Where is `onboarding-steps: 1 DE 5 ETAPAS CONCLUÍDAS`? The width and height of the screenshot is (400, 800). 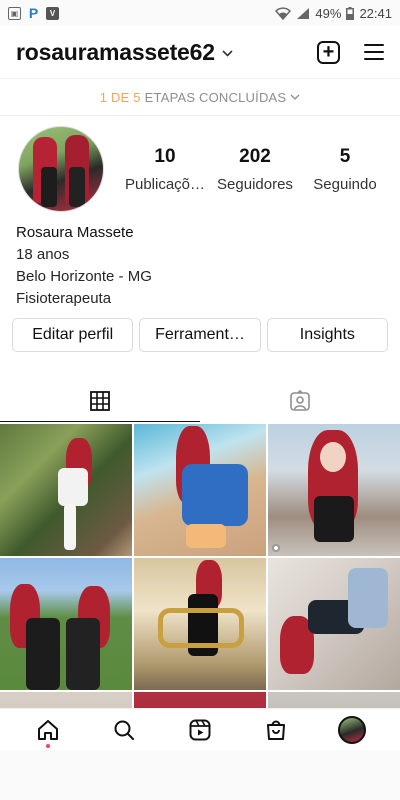 onboarding-steps: 1 DE 5 ETAPAS CONCLUÍDAS is located at coordinates (200, 97).